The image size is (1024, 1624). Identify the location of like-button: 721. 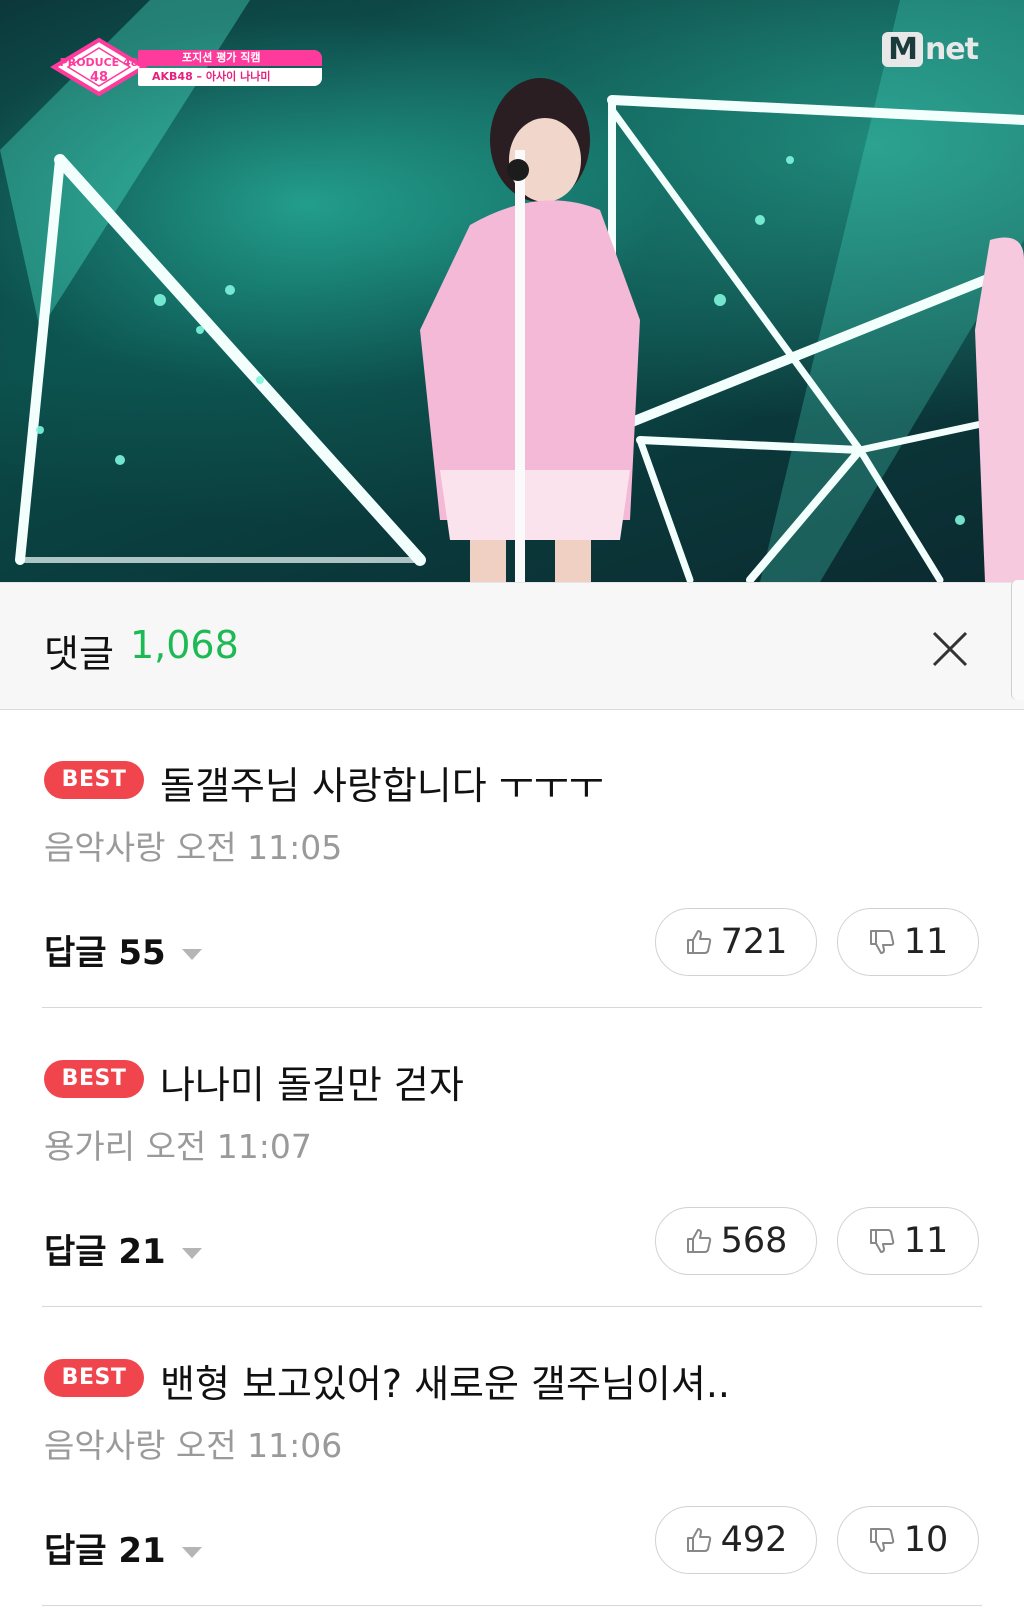
(736, 942).